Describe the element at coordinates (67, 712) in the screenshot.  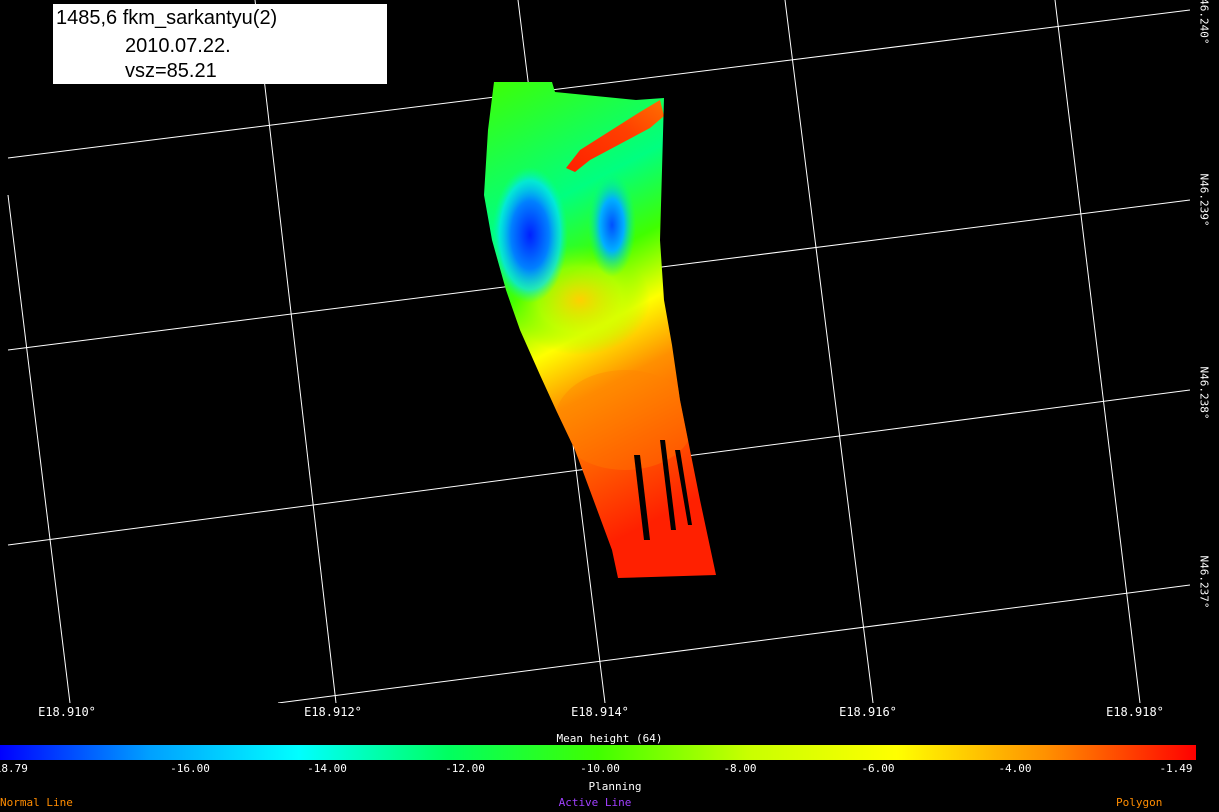
I see `lon-label-1: E18.910°` at that location.